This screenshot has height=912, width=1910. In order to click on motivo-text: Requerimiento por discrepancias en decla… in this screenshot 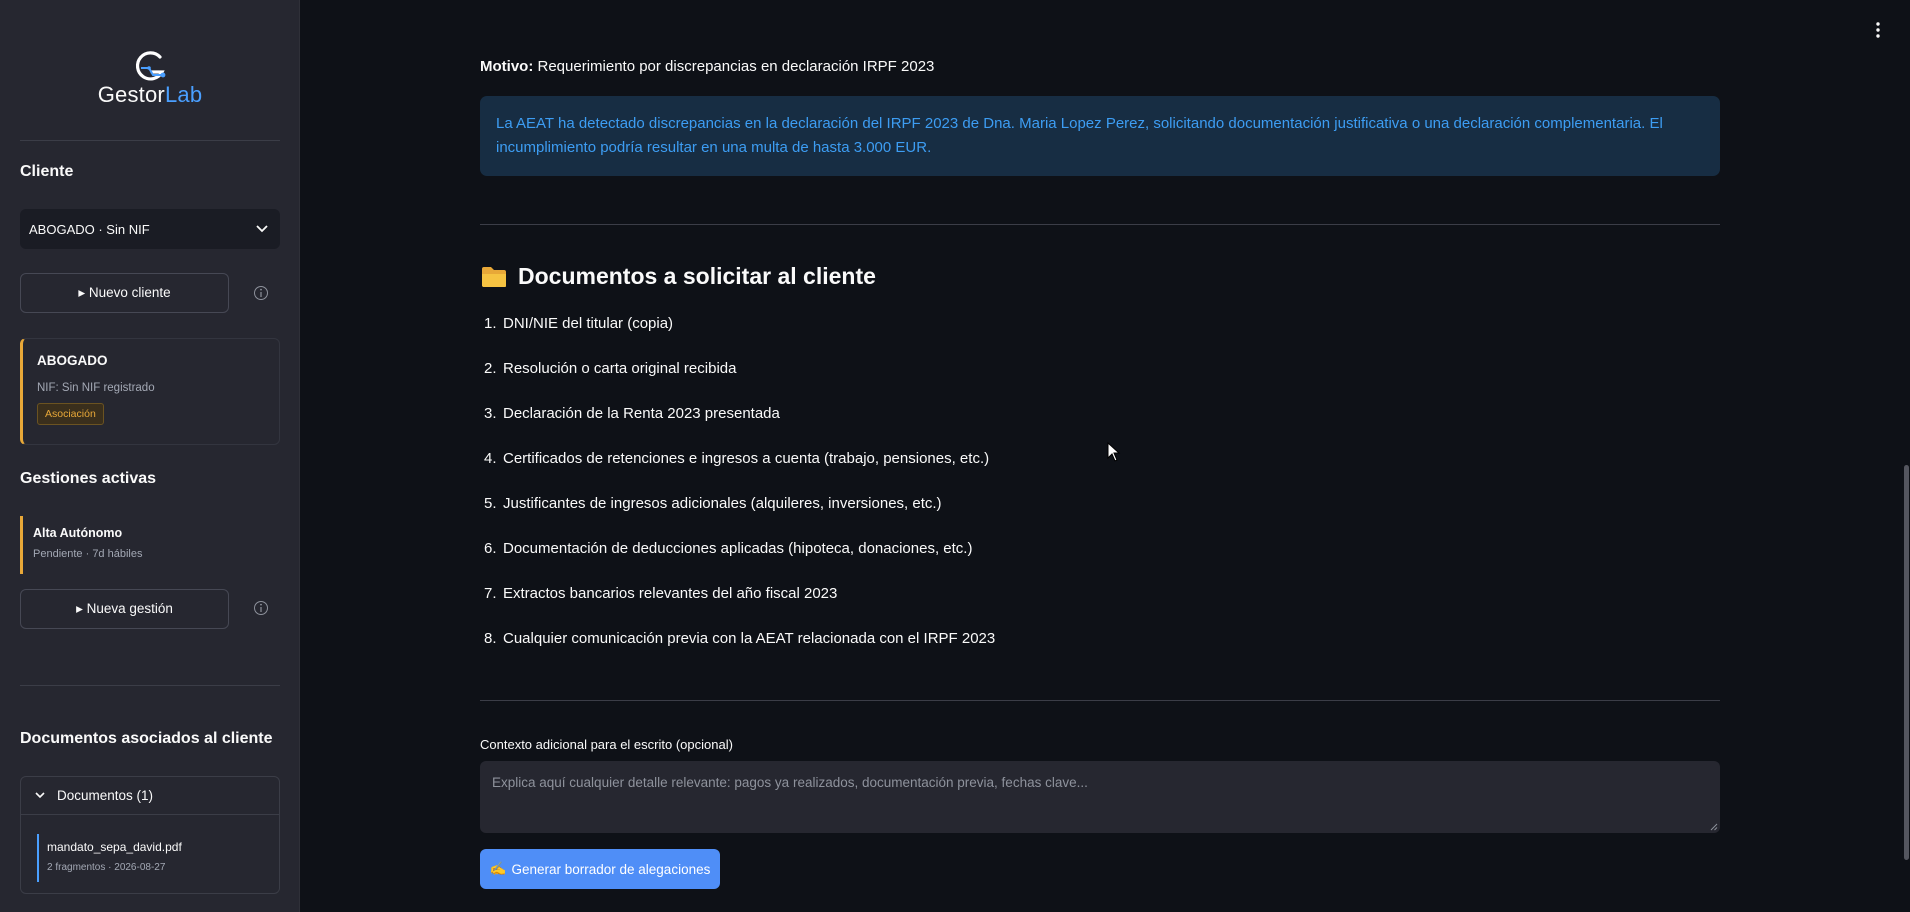, I will do `click(734, 66)`.